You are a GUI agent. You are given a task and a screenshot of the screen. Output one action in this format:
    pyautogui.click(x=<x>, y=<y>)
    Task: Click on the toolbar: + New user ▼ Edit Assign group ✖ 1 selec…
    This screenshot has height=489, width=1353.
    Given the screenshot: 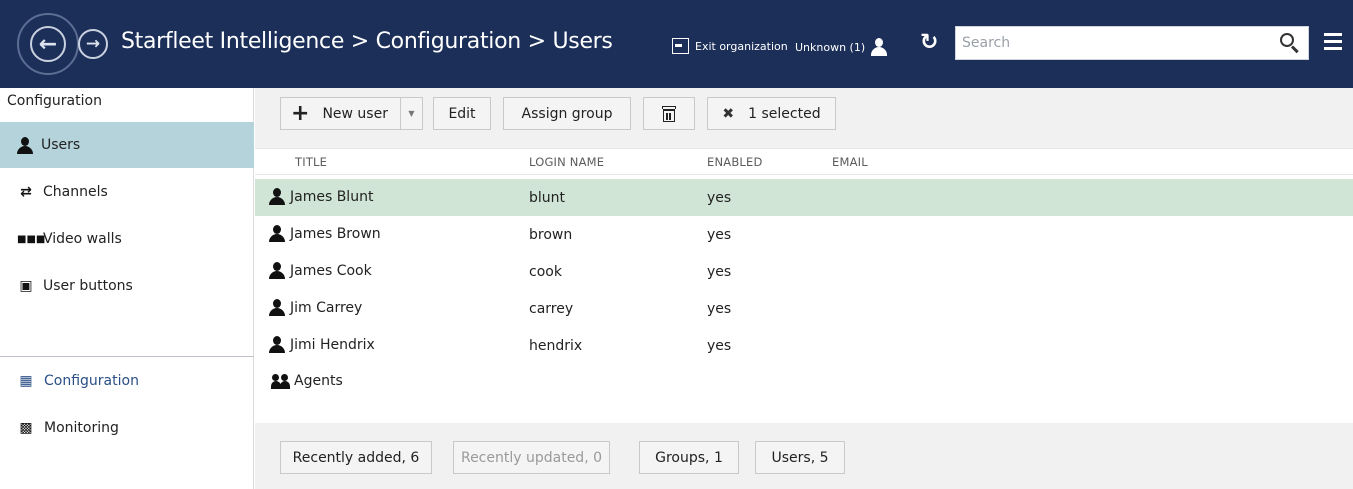 What is the action you would take?
    pyautogui.click(x=804, y=118)
    